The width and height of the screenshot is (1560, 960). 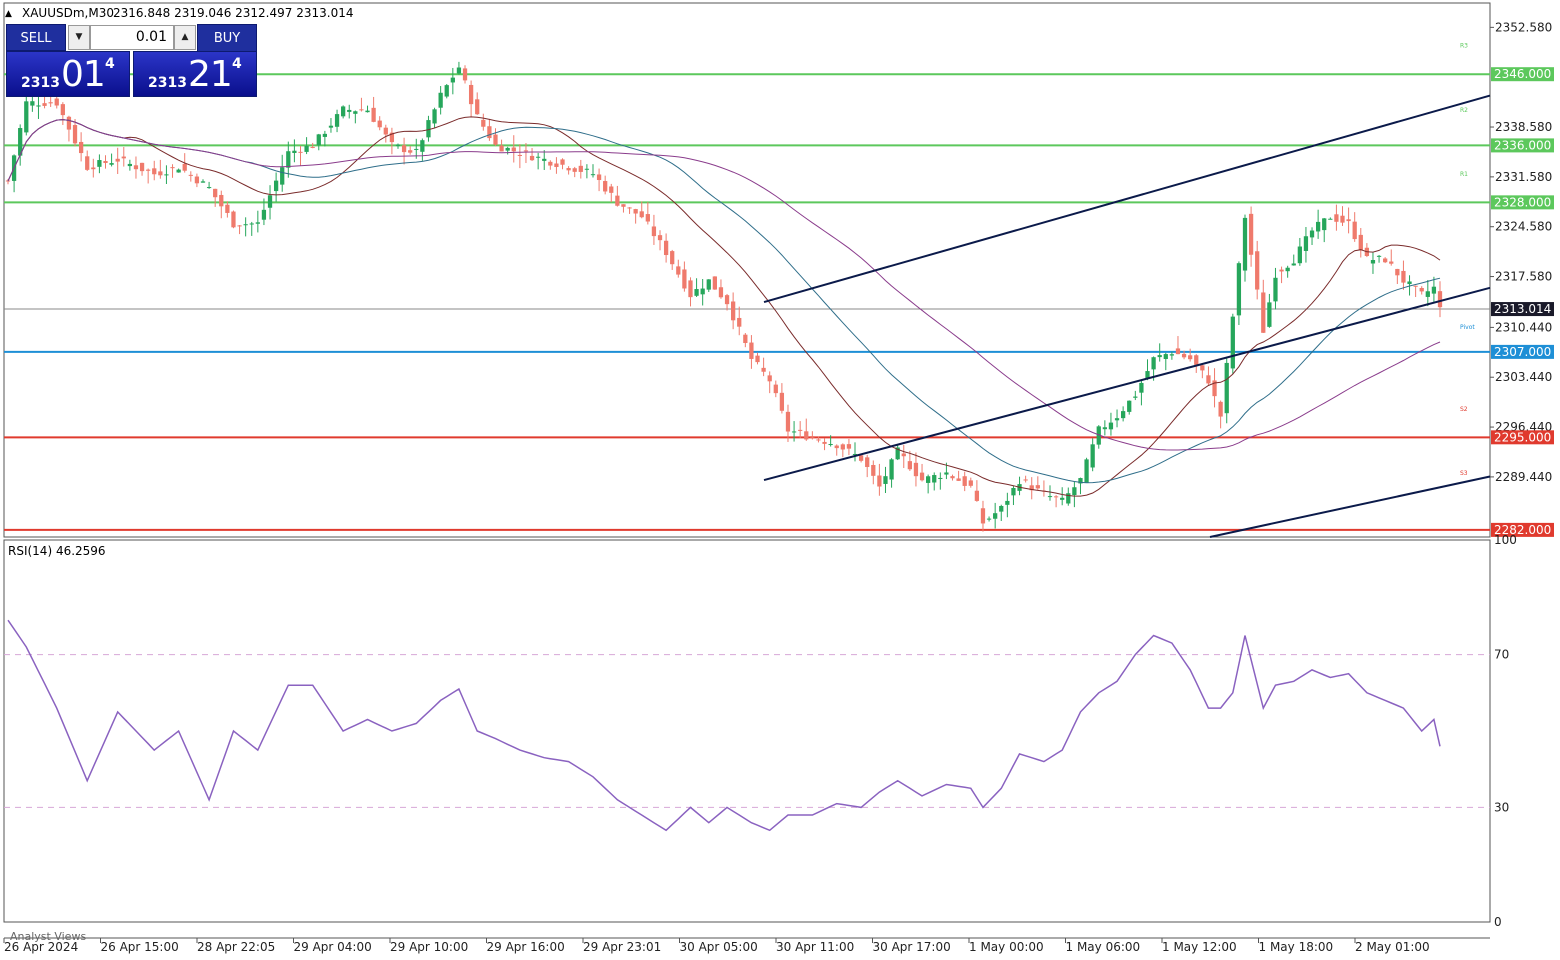 What do you see at coordinates (1501, 807) in the screenshot?
I see `rsi-axis-label: 30` at bounding box center [1501, 807].